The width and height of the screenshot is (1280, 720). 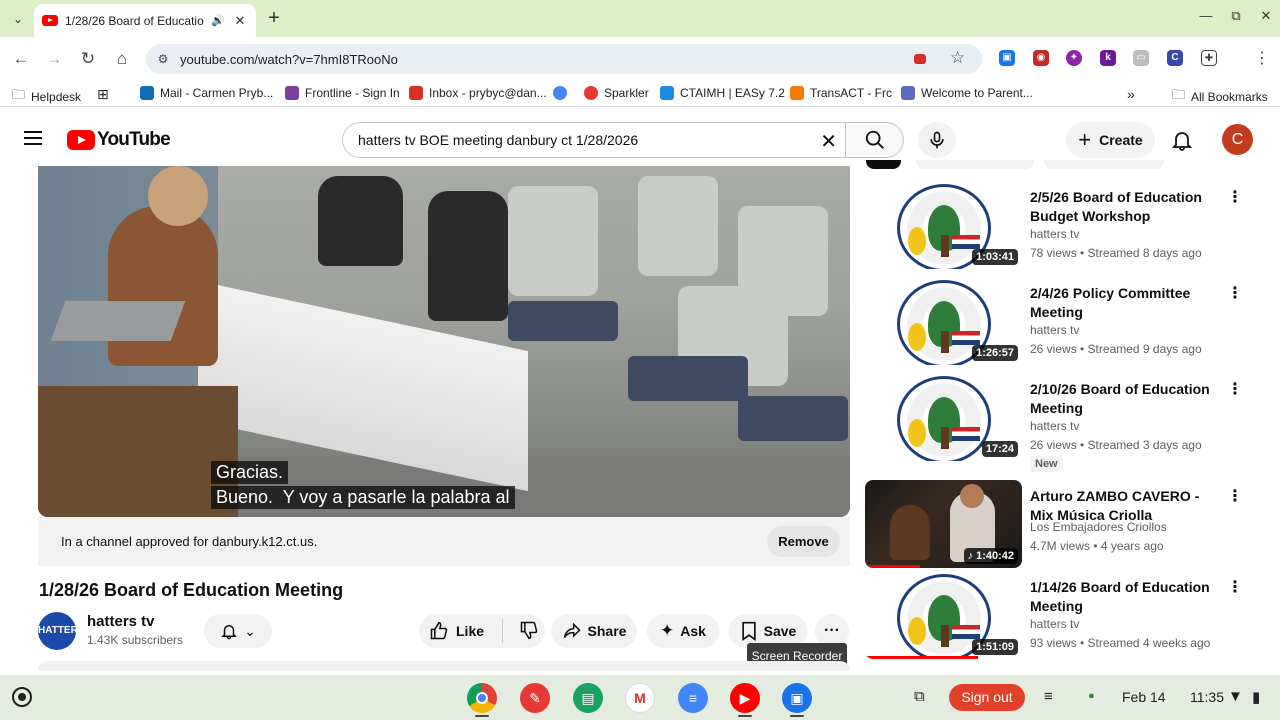 What do you see at coordinates (163, 59) in the screenshot?
I see `site-info-icon: ⚙` at bounding box center [163, 59].